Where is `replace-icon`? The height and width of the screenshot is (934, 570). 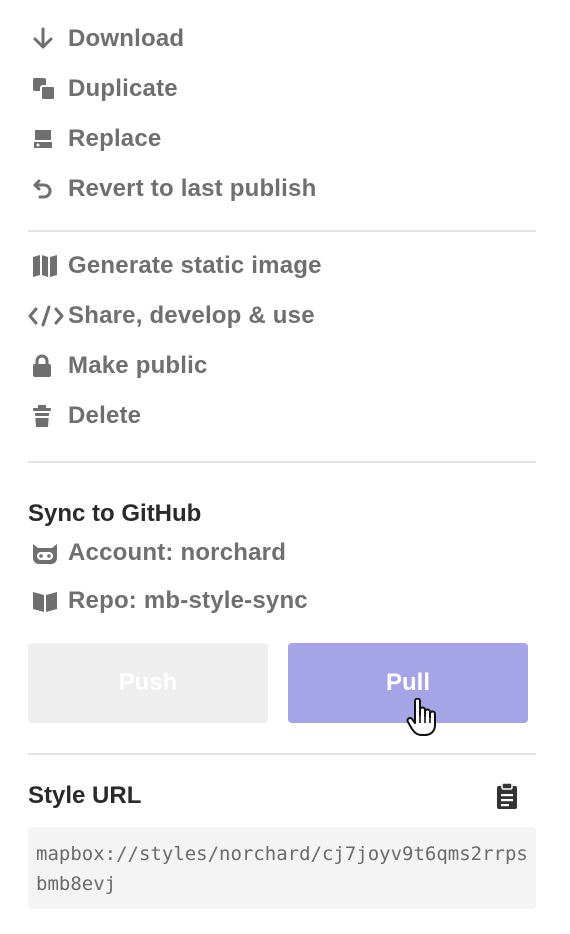 replace-icon is located at coordinates (48, 139).